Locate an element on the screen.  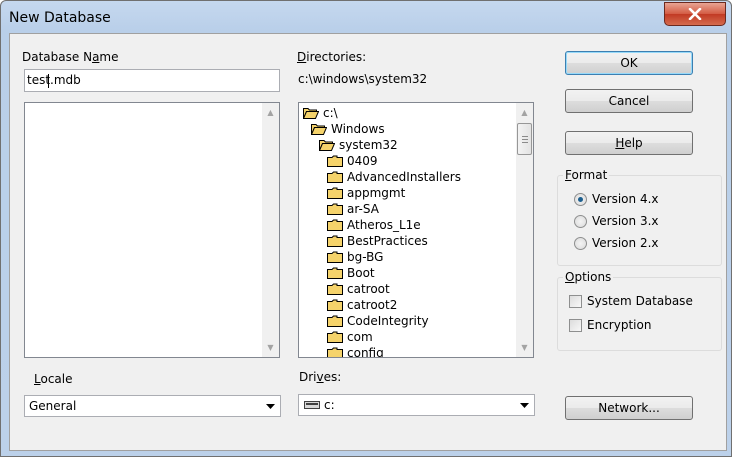
locale-value: General is located at coordinates (53, 406).